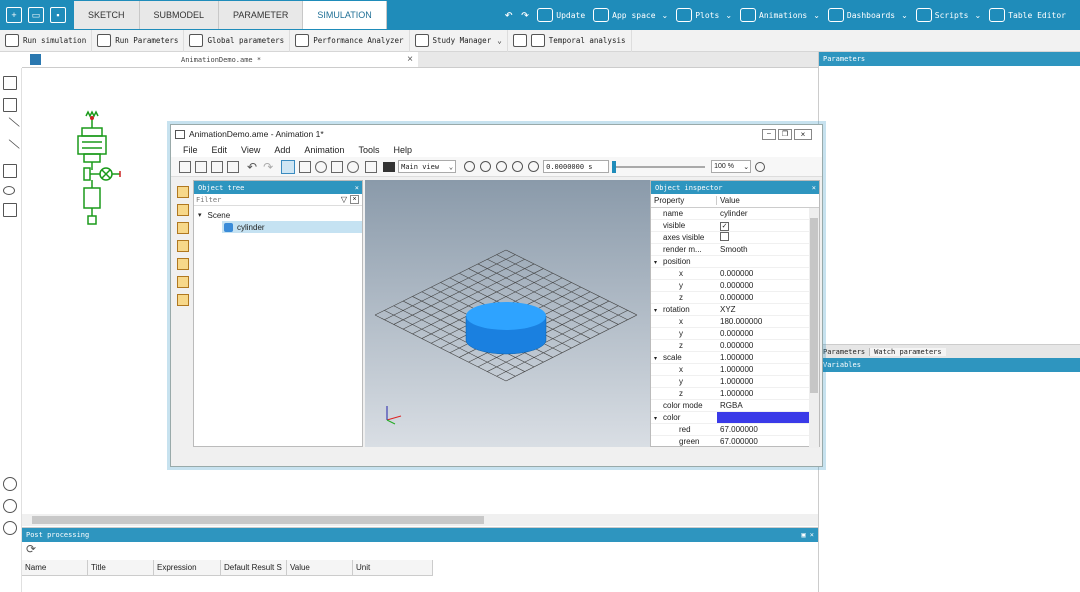 This screenshot has height=592, width=1080. What do you see at coordinates (763, 309) in the screenshot?
I see `property-value: XYZ` at bounding box center [763, 309].